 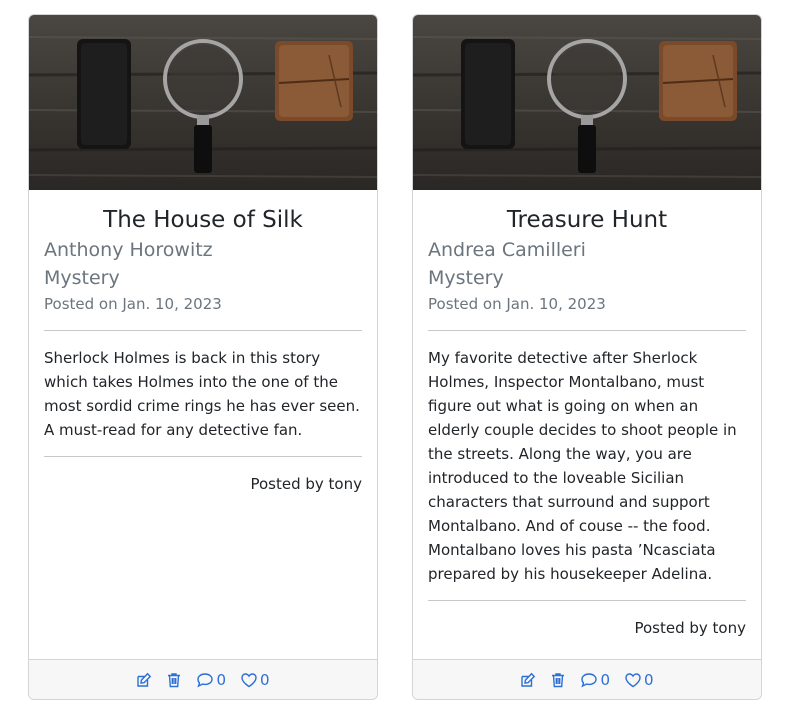 I want to click on post-author: Andrea Camilleri, so click(x=507, y=250).